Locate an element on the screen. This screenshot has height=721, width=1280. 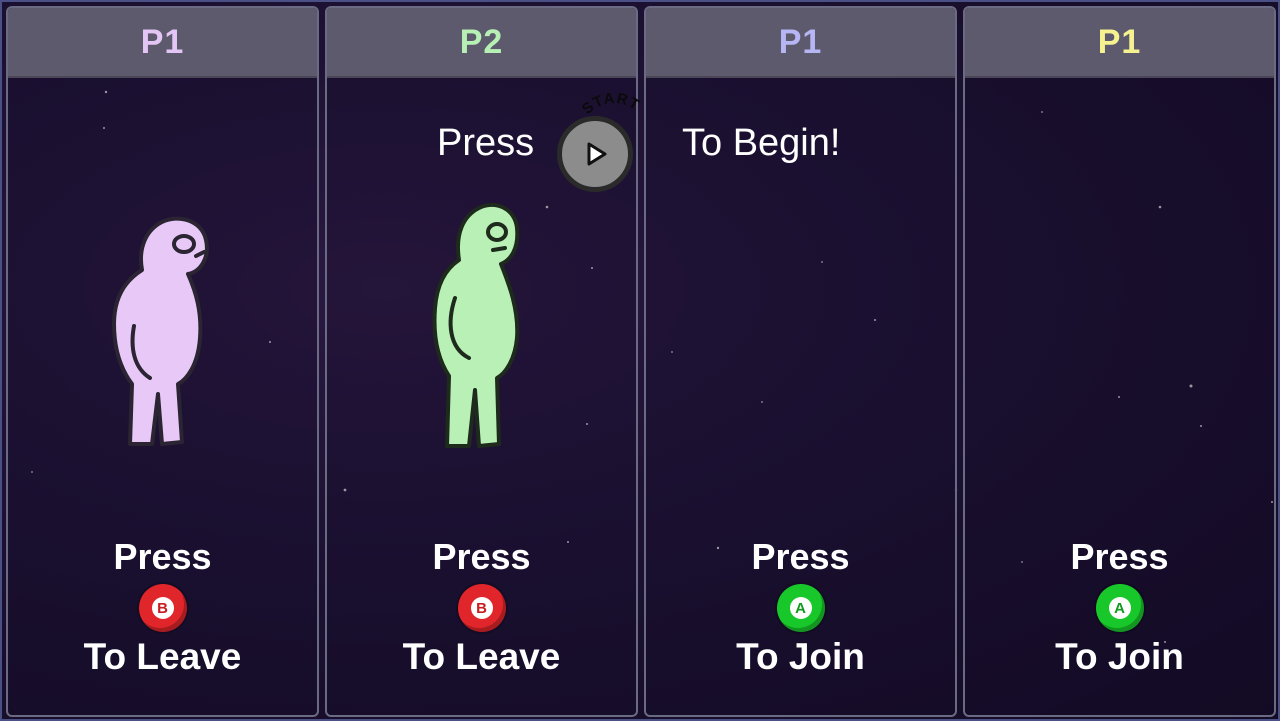
slot-header: P2 is located at coordinates (481, 43).